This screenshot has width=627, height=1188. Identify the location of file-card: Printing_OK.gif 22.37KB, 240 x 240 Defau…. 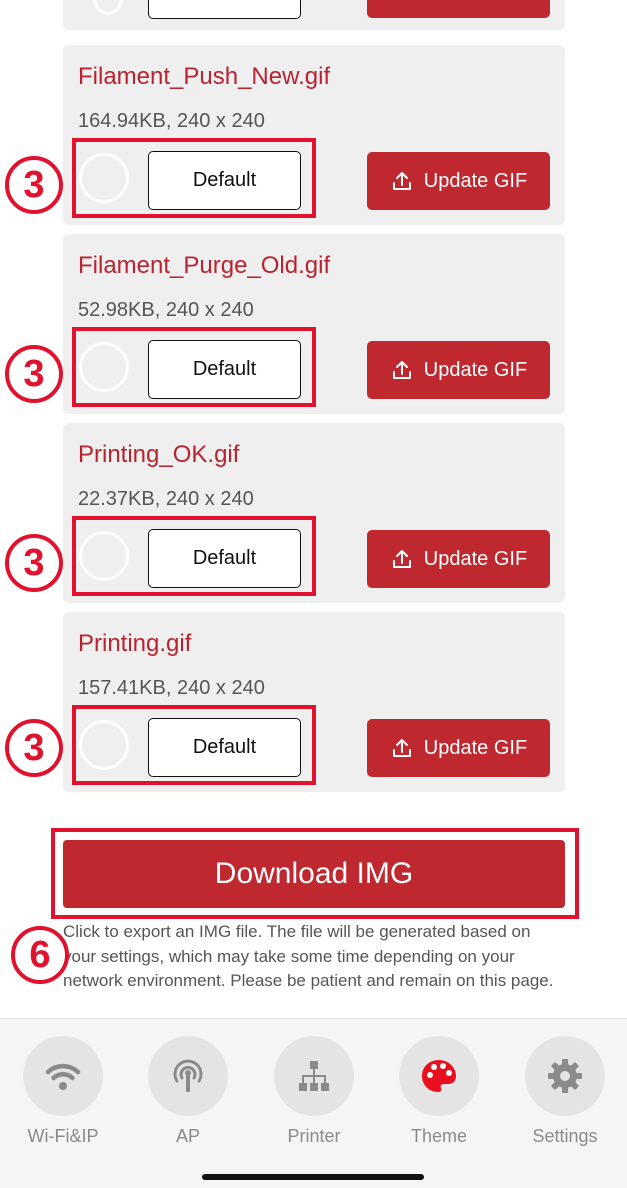
(314, 513).